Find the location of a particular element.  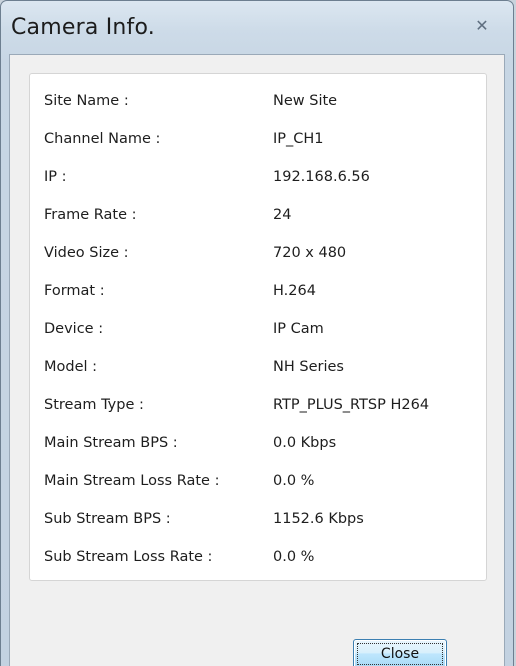

info-row-main-stream-loss-rate: Main Stream Loss Rate : 0.0 % is located at coordinates (258, 481).